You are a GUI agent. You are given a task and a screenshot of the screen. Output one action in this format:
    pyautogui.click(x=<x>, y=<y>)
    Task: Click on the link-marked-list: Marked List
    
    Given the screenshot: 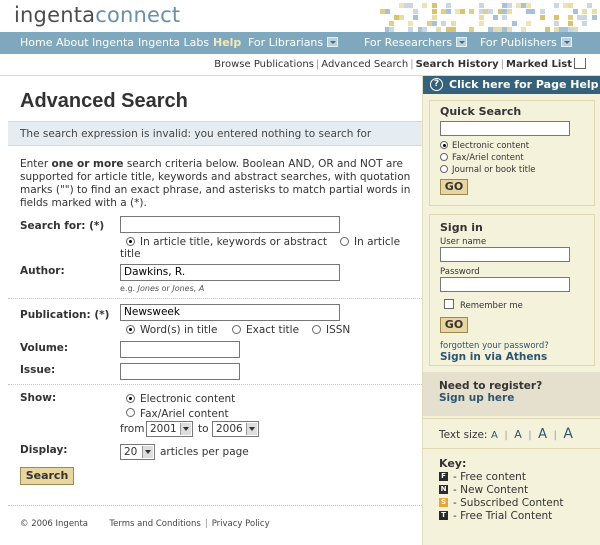 What is the action you would take?
    pyautogui.click(x=539, y=64)
    